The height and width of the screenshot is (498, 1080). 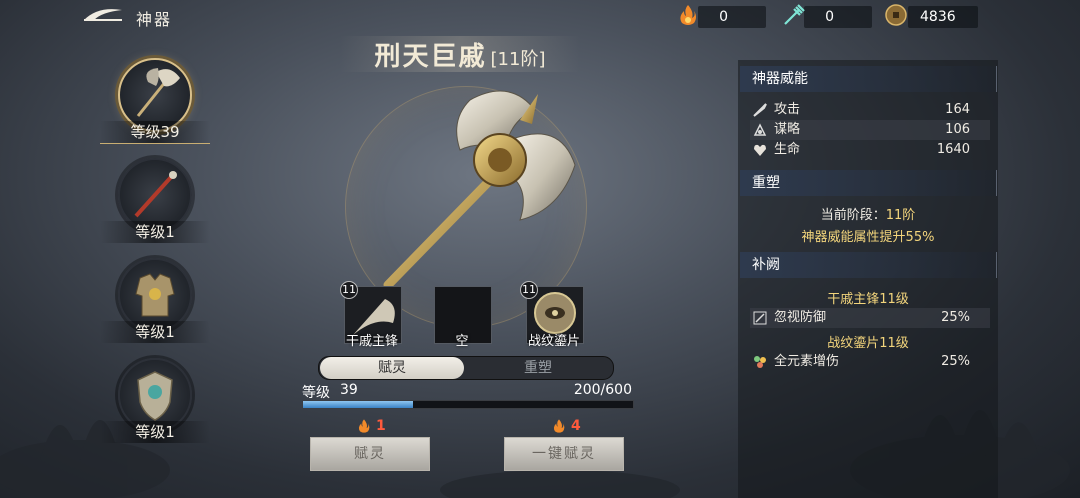 I want to click on artifact-level-staff: 等级1, so click(x=155, y=232).